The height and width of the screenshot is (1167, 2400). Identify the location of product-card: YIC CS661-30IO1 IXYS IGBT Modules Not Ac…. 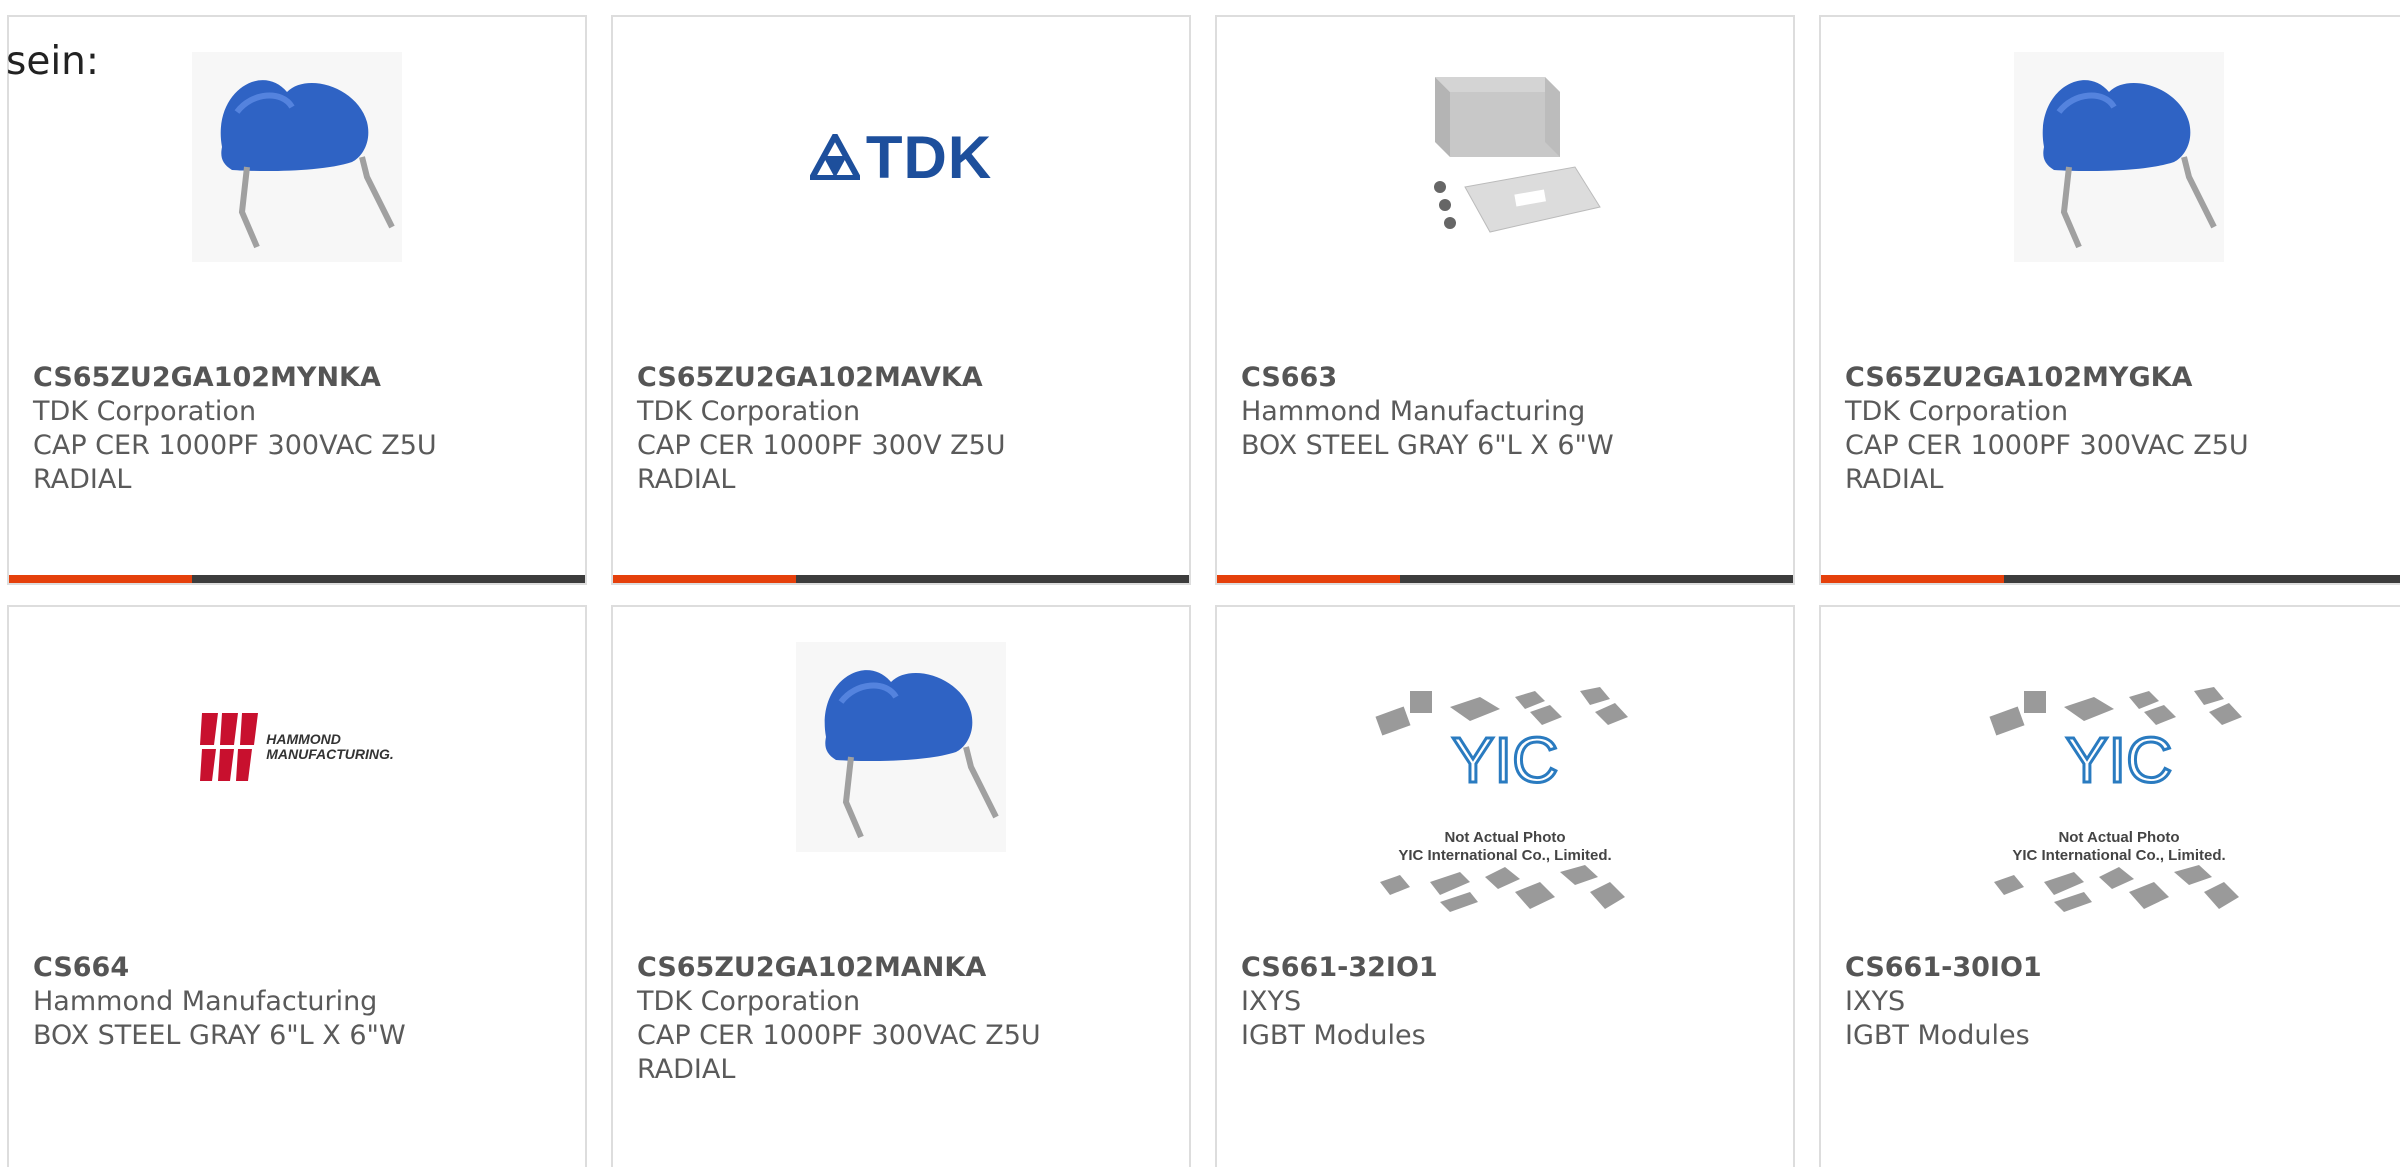
(2109, 886).